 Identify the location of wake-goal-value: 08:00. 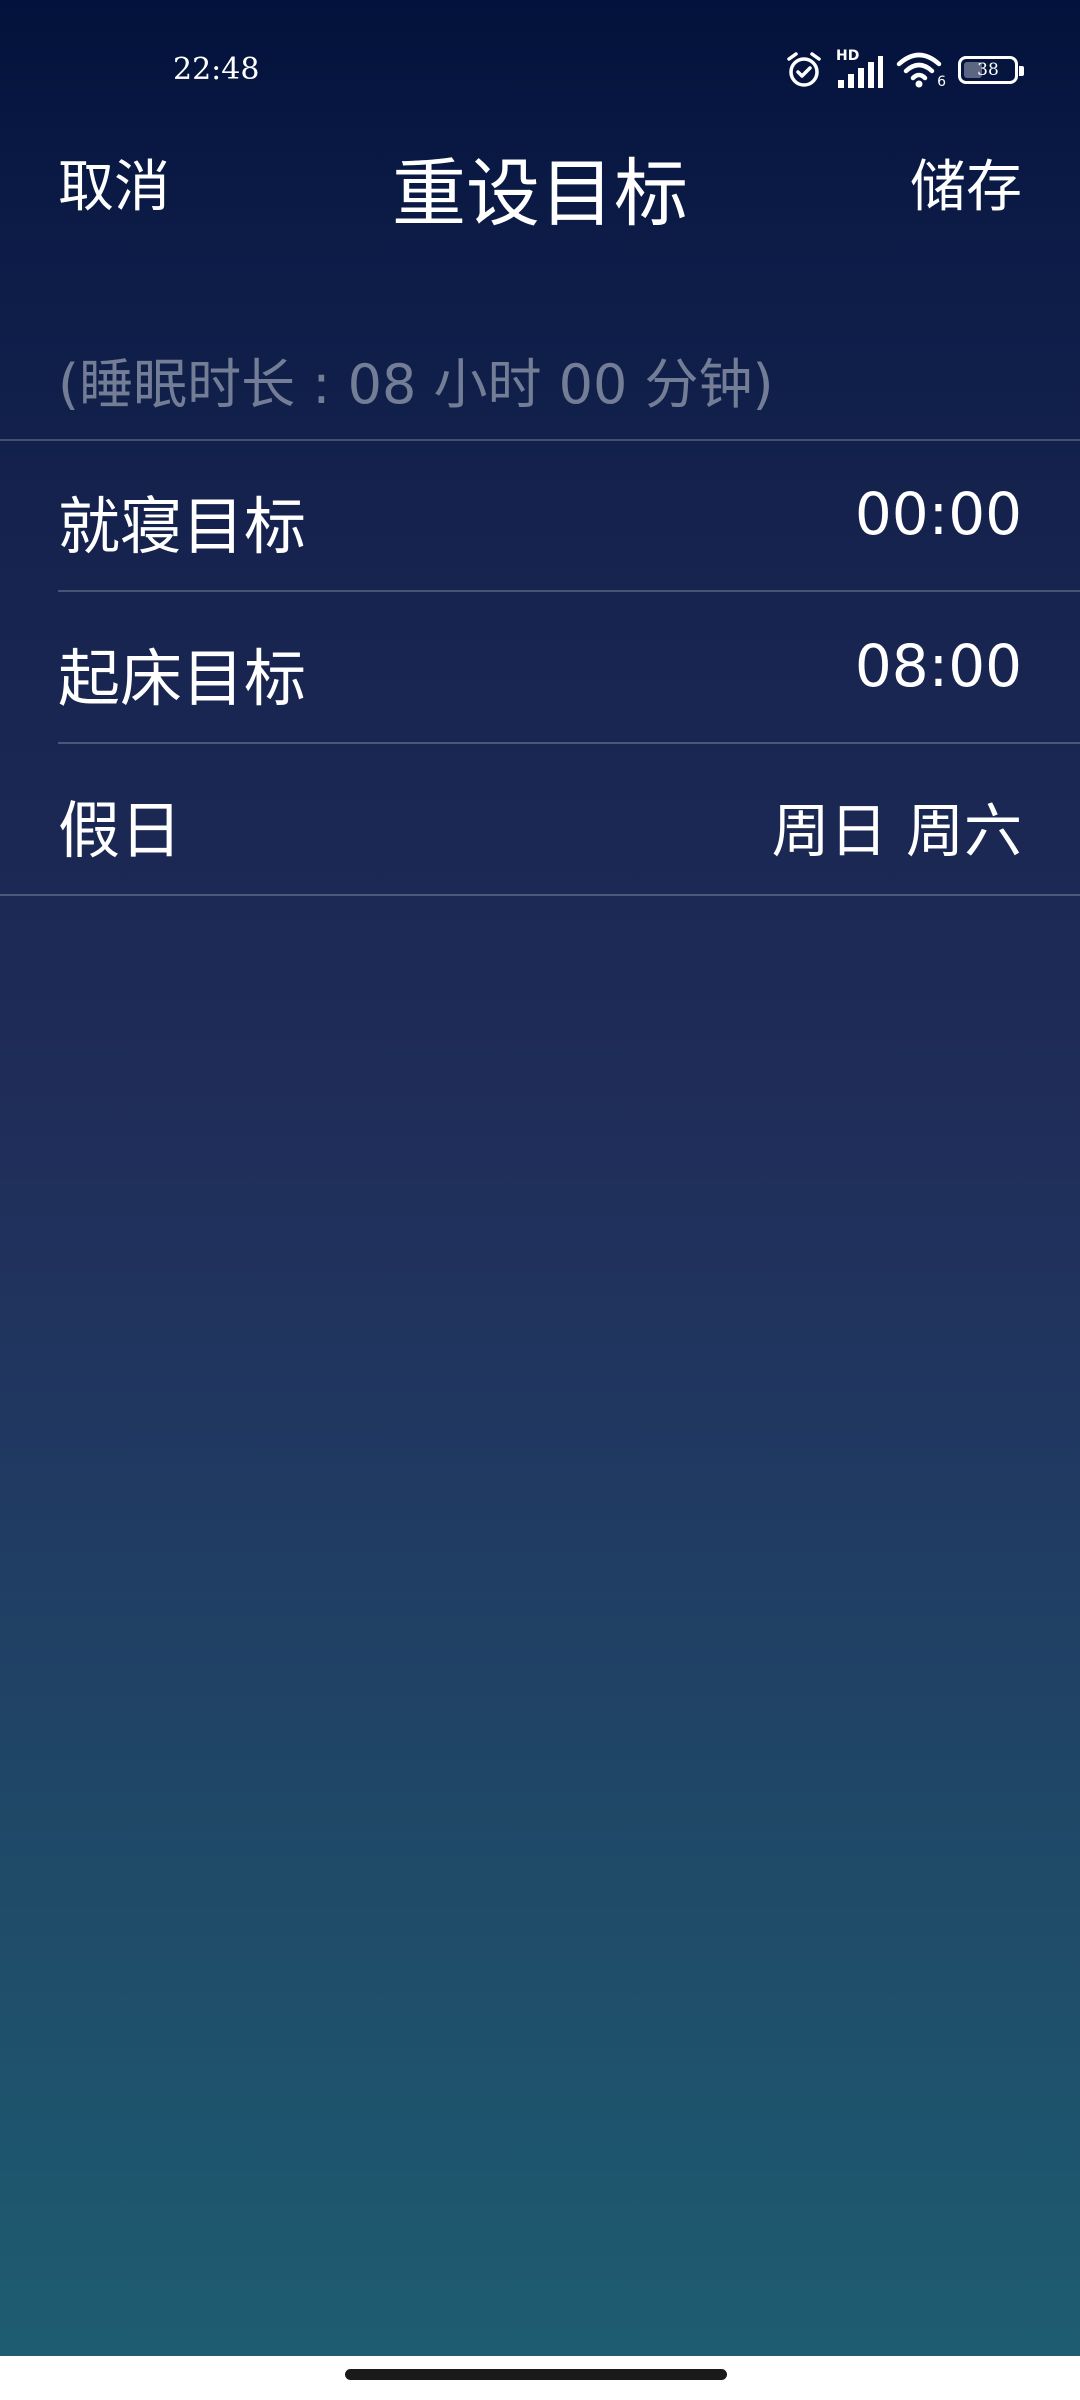
(938, 666).